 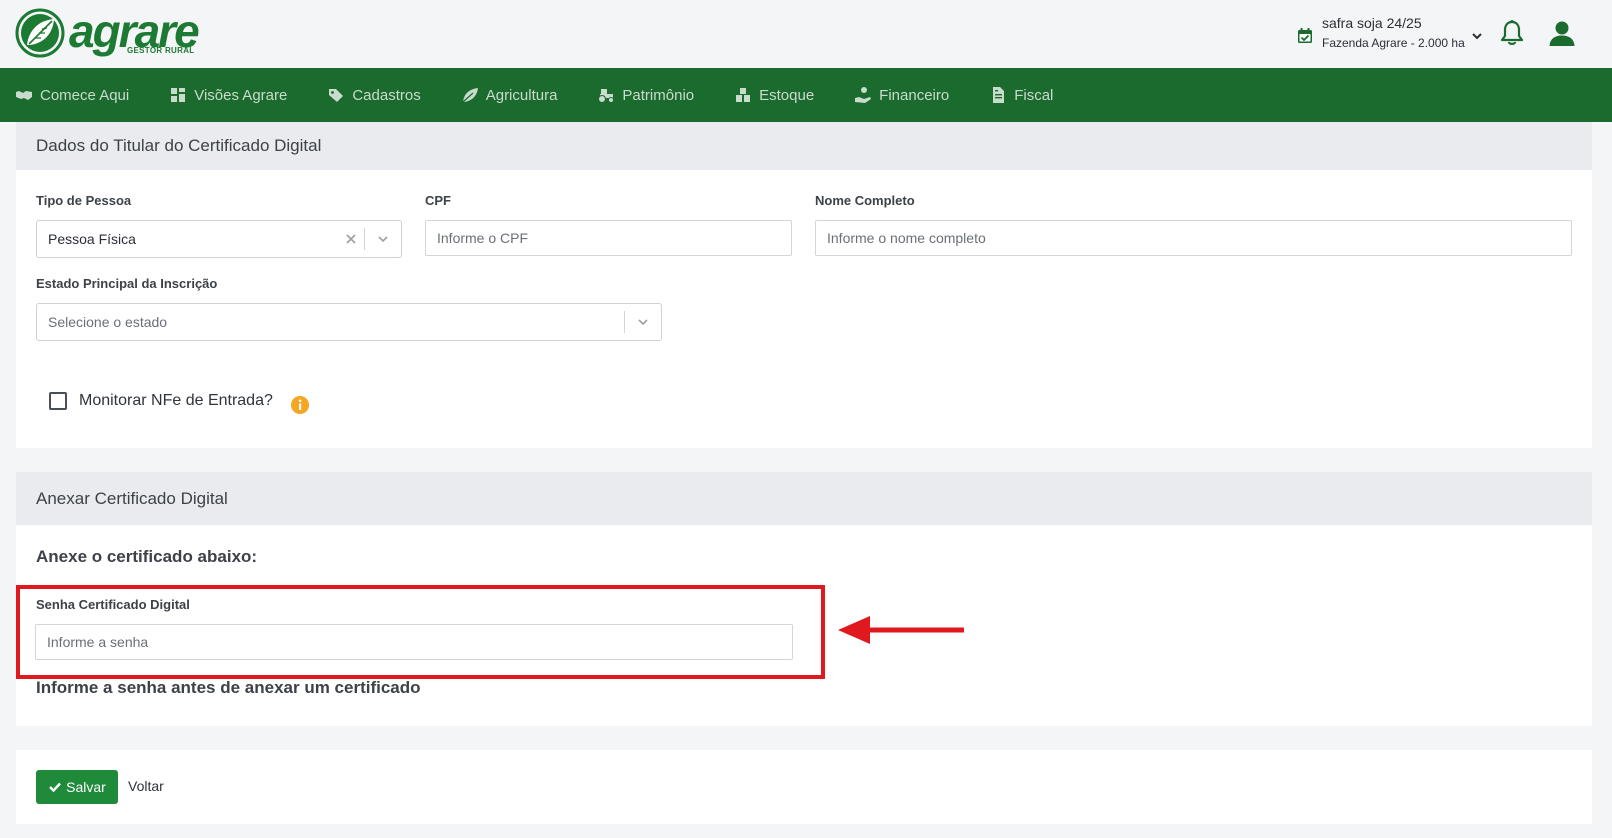 What do you see at coordinates (1305, 35) in the screenshot?
I see `calendar-check-icon` at bounding box center [1305, 35].